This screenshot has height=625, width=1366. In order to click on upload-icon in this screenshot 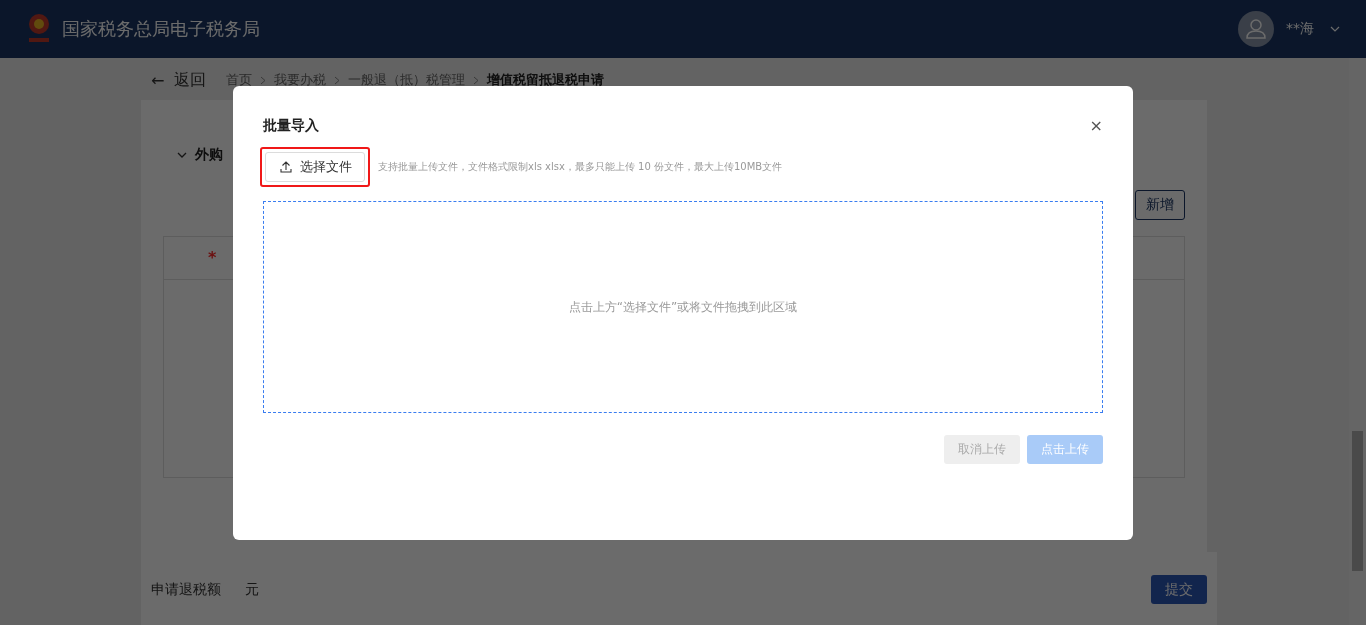, I will do `click(286, 167)`.